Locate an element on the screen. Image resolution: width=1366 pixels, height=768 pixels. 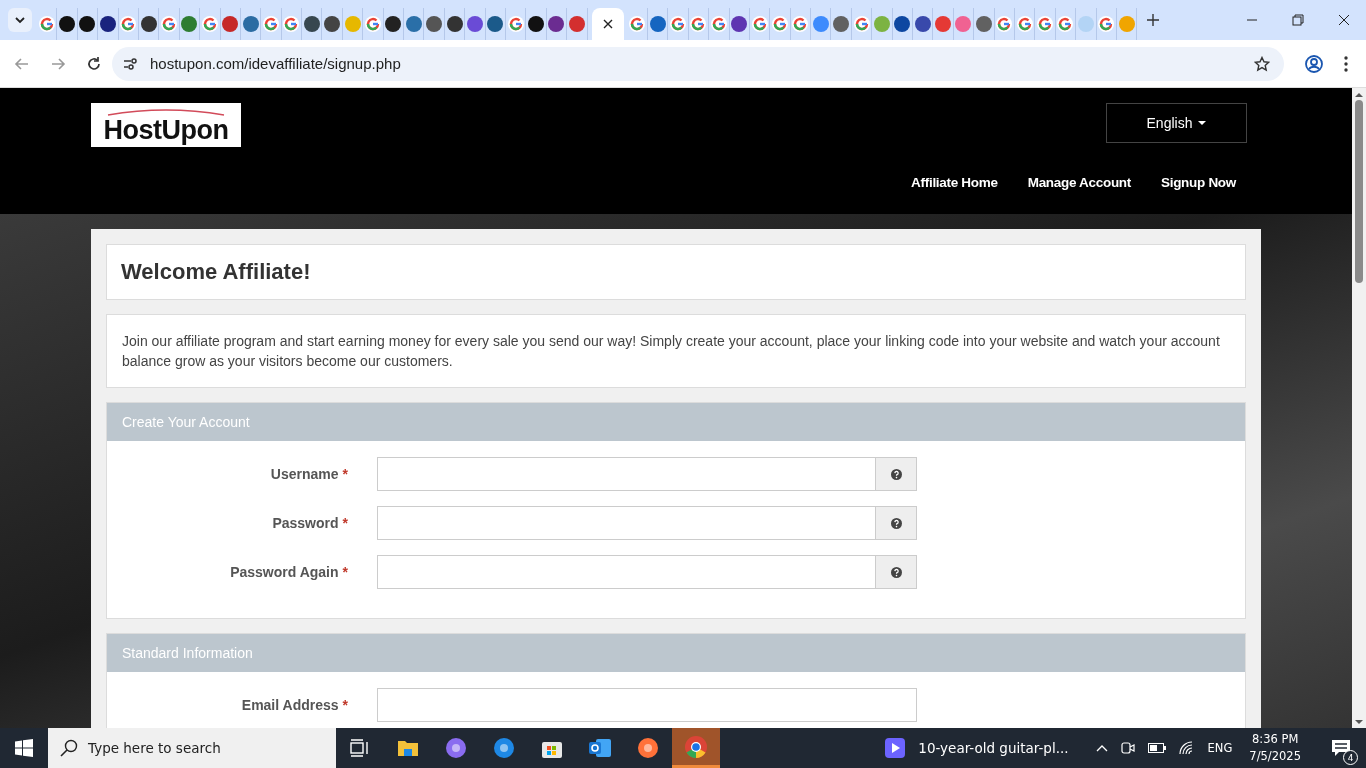
field-label: Password Again is located at coordinates (284, 572).